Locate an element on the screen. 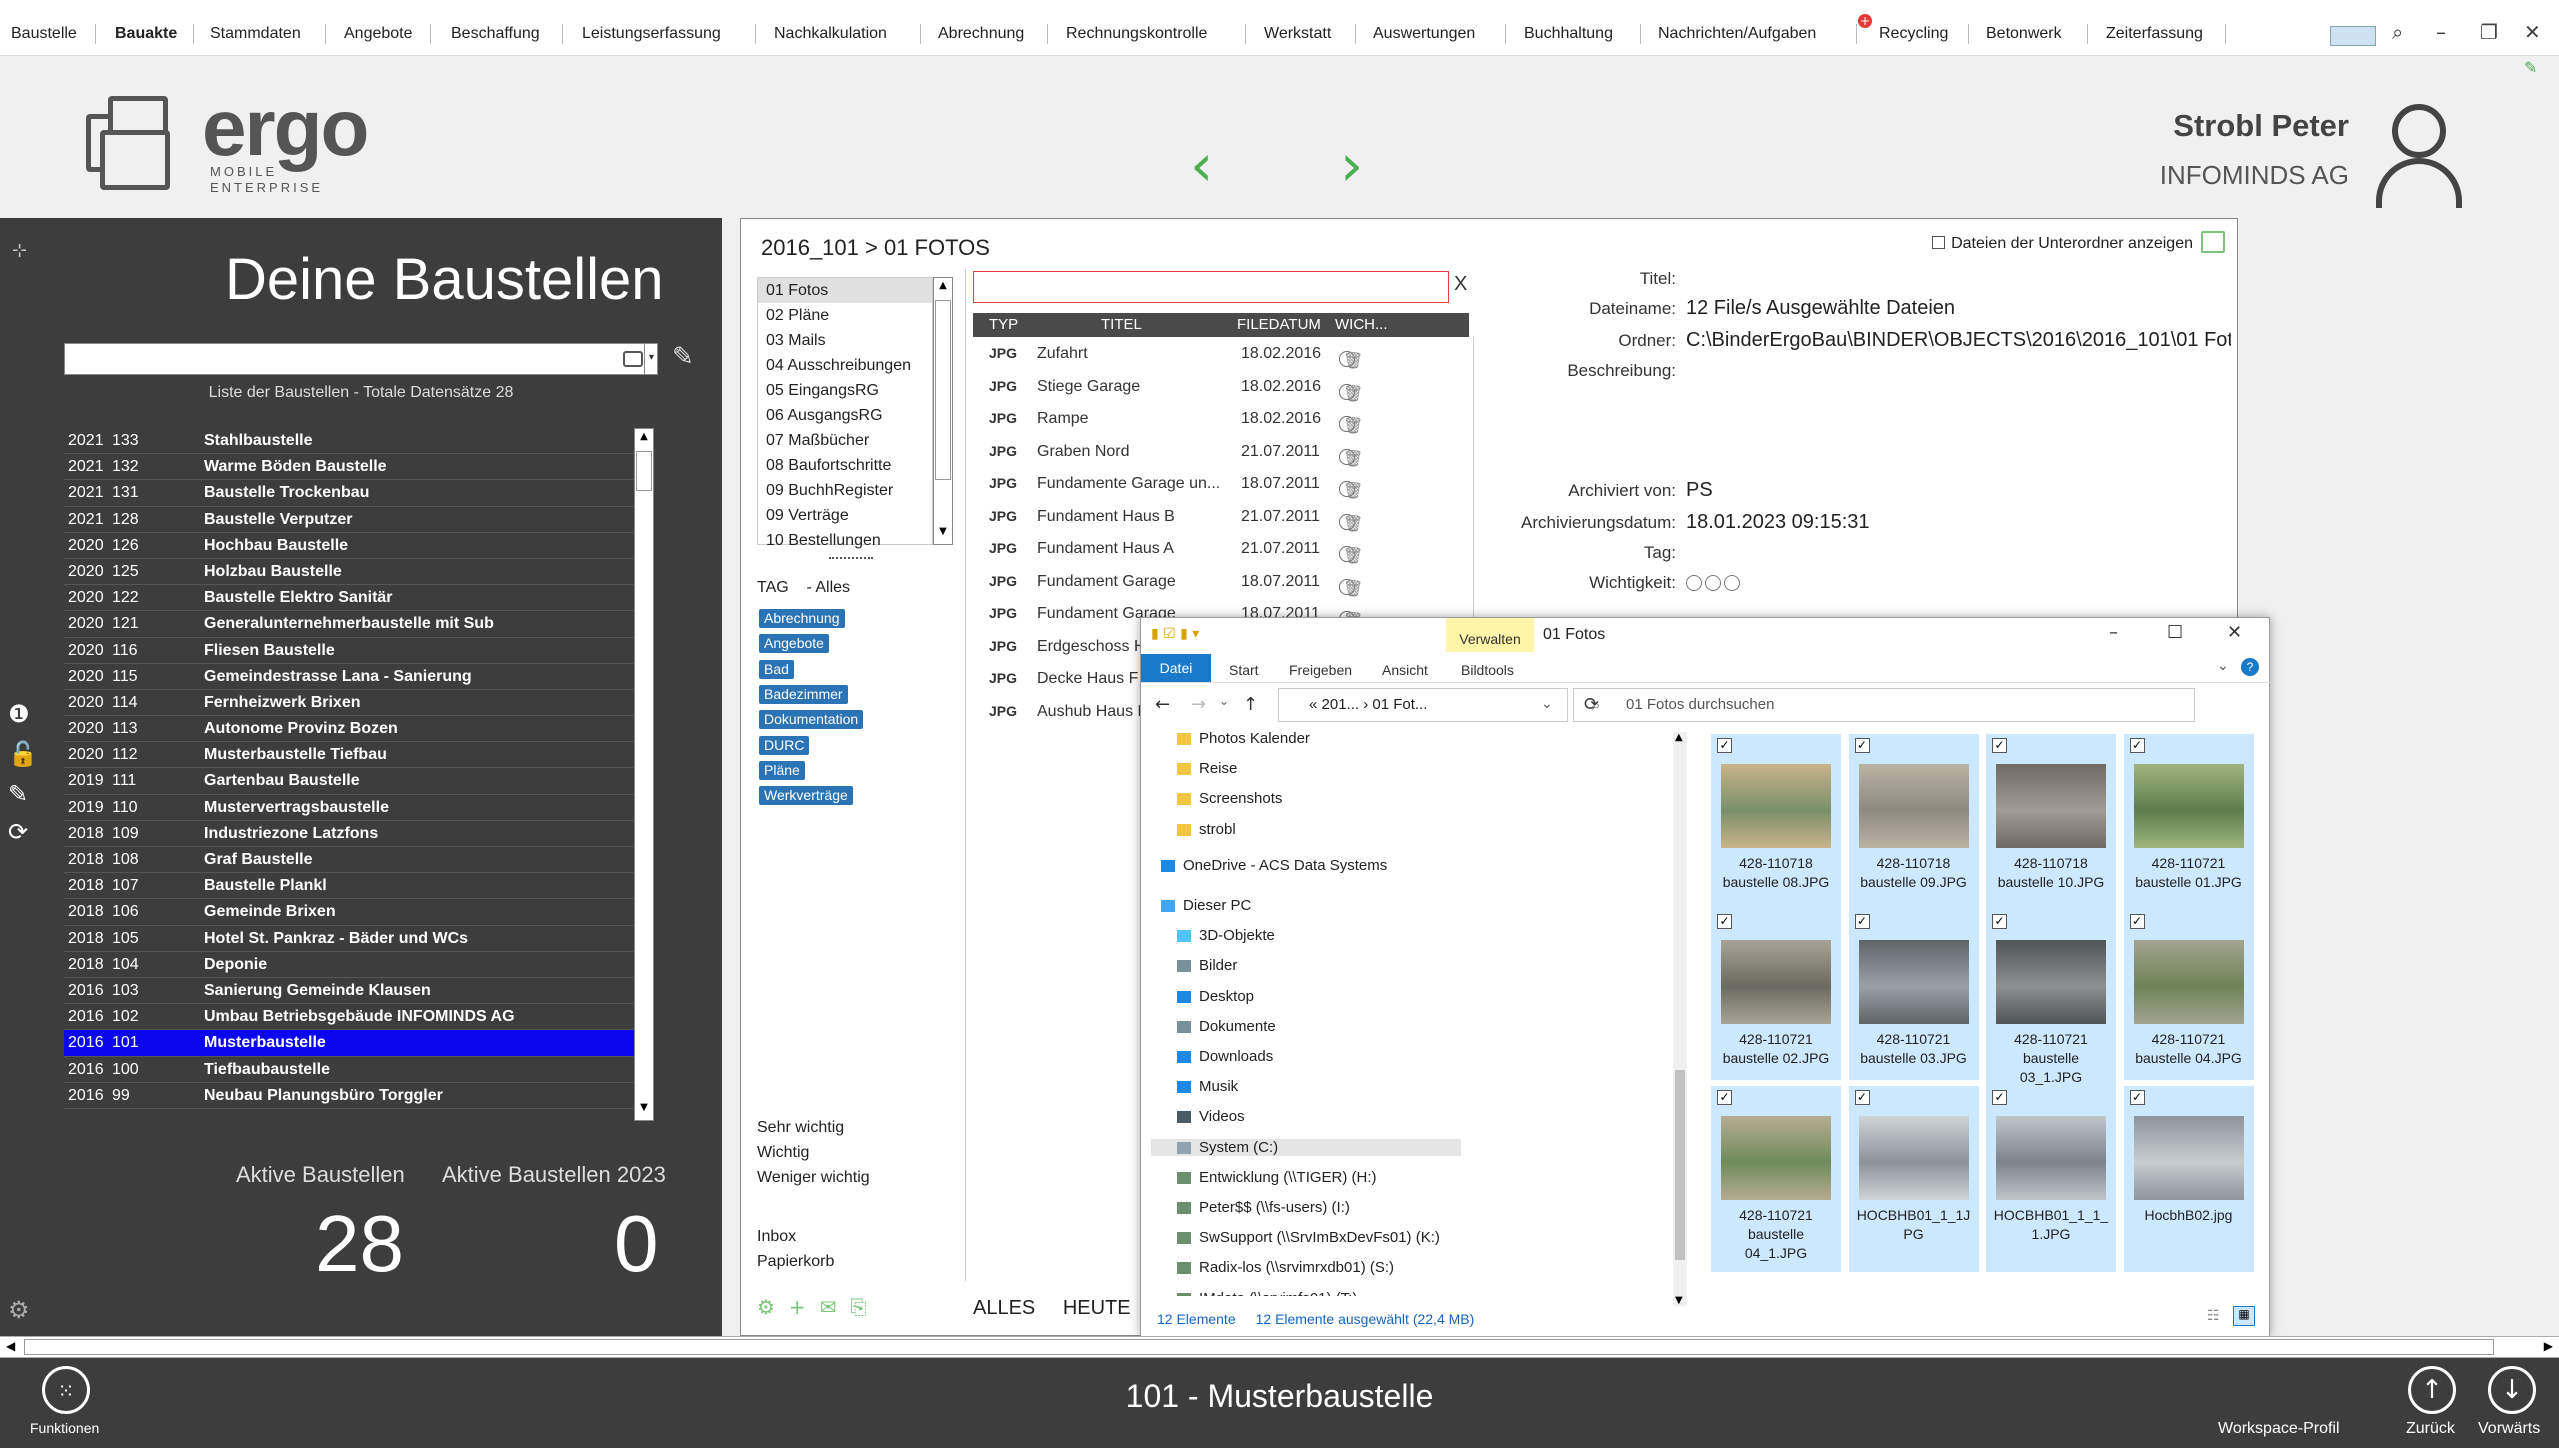  nav-tree-item: Peter$$ (\\fs-users) (I:) is located at coordinates (1263, 1207).